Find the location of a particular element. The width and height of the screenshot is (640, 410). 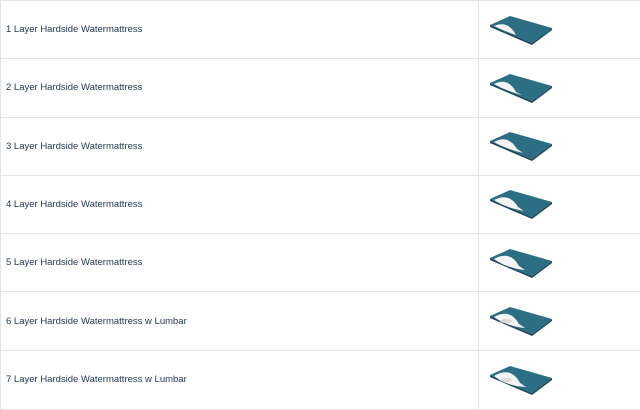

watermattress-5-layer-icon is located at coordinates (521, 263).